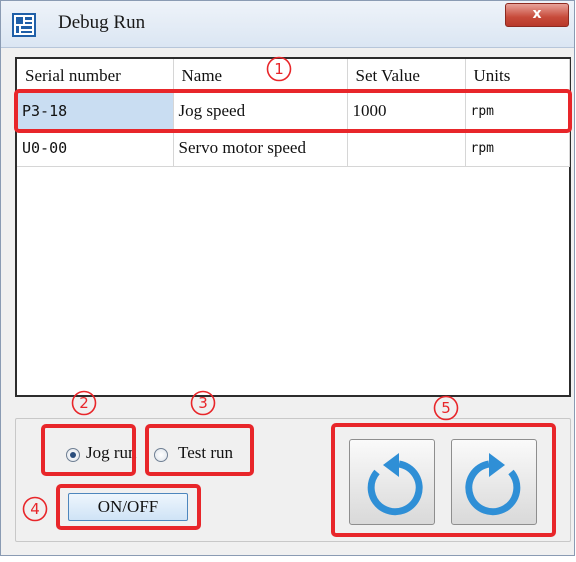  Describe the element at coordinates (406, 111) in the screenshot. I see `set-value-cell: 1000` at that location.